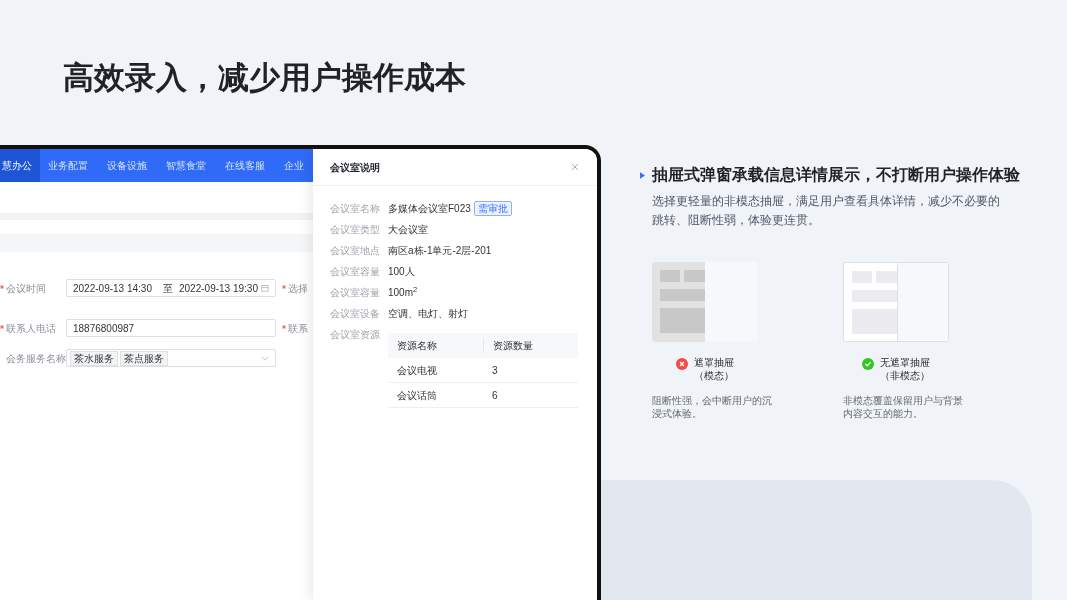  I want to click on error-icon, so click(682, 364).